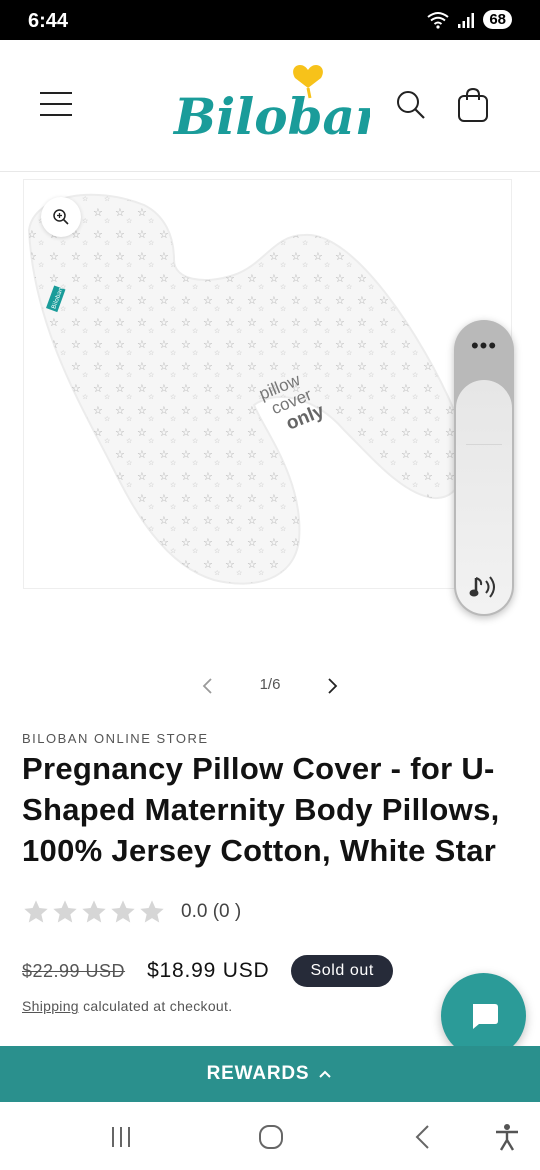 The height and width of the screenshot is (1170, 540). What do you see at coordinates (497, 19) in the screenshot?
I see `battery-level: 68` at bounding box center [497, 19].